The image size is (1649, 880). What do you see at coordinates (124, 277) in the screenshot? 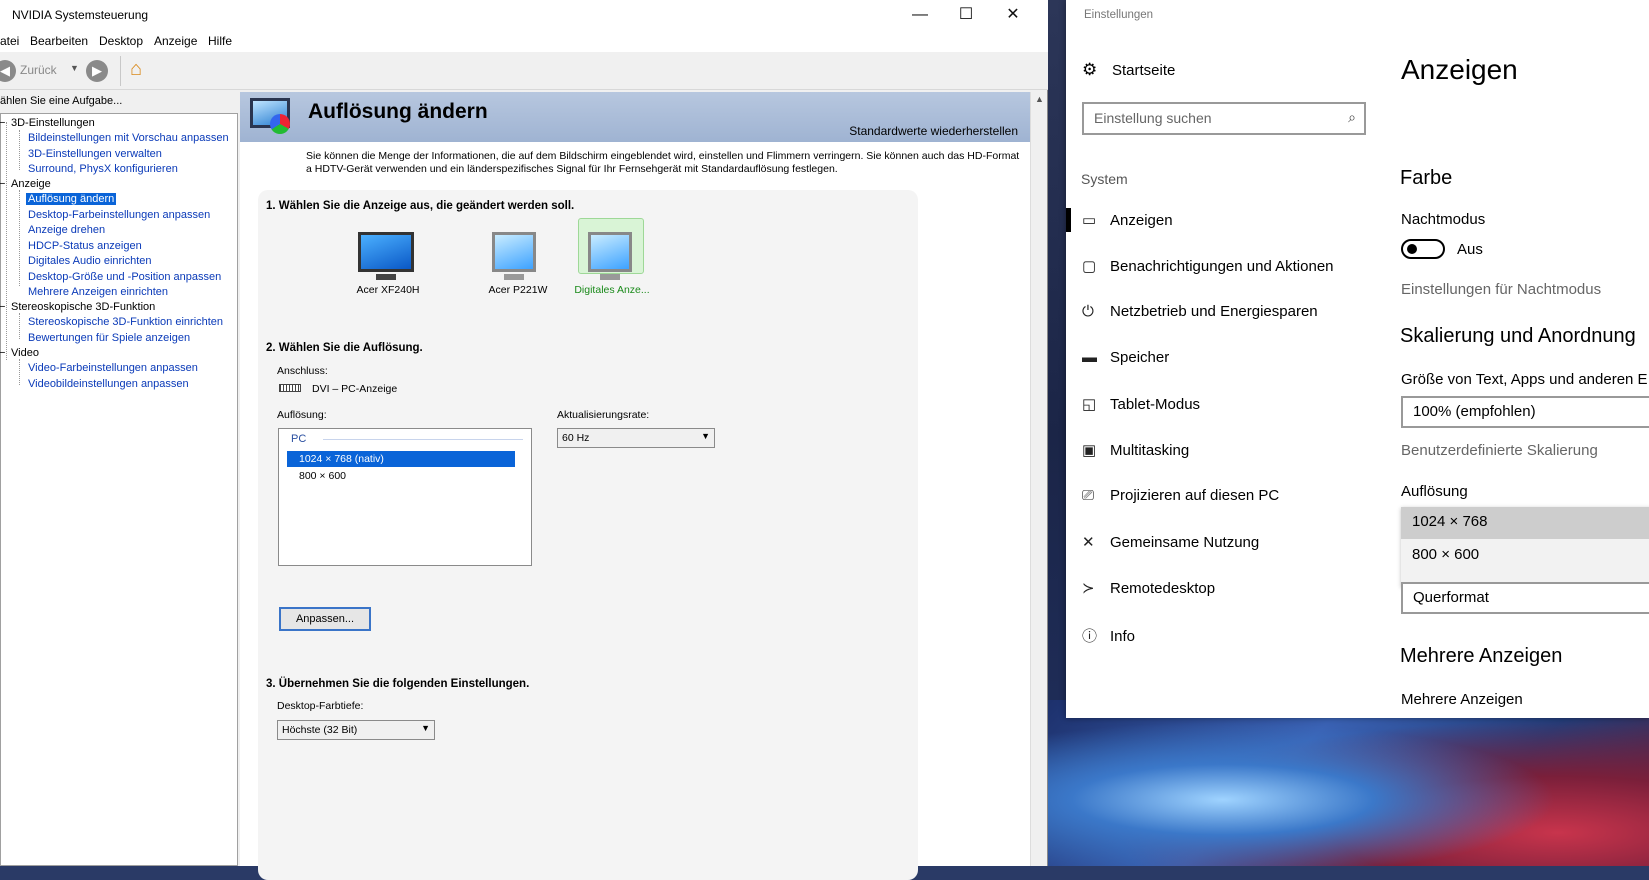
I see `tree-item-desktop-size: Desktop-Größe und -Position anpassen` at bounding box center [124, 277].